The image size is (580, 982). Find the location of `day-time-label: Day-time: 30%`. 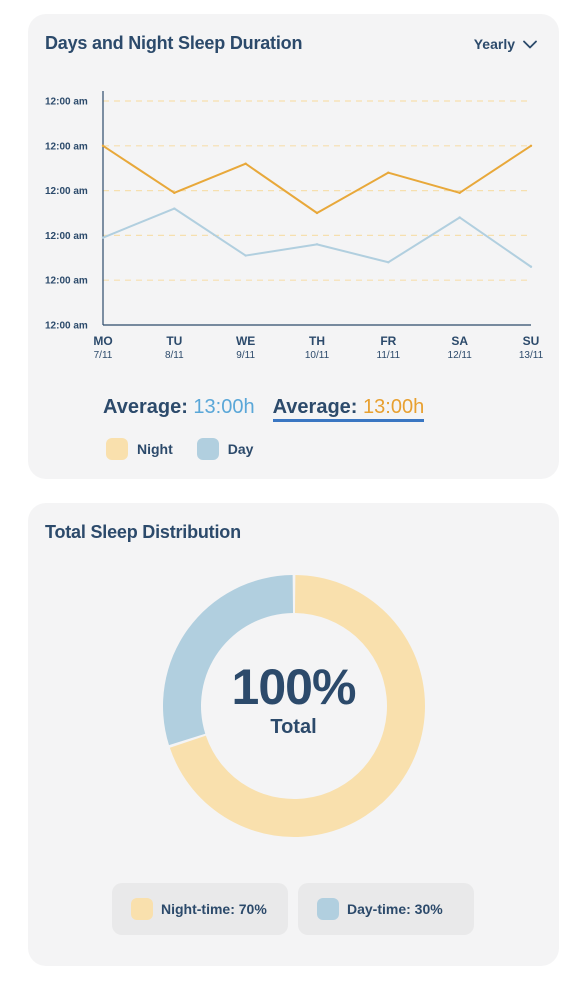

day-time-label: Day-time: 30% is located at coordinates (395, 909).